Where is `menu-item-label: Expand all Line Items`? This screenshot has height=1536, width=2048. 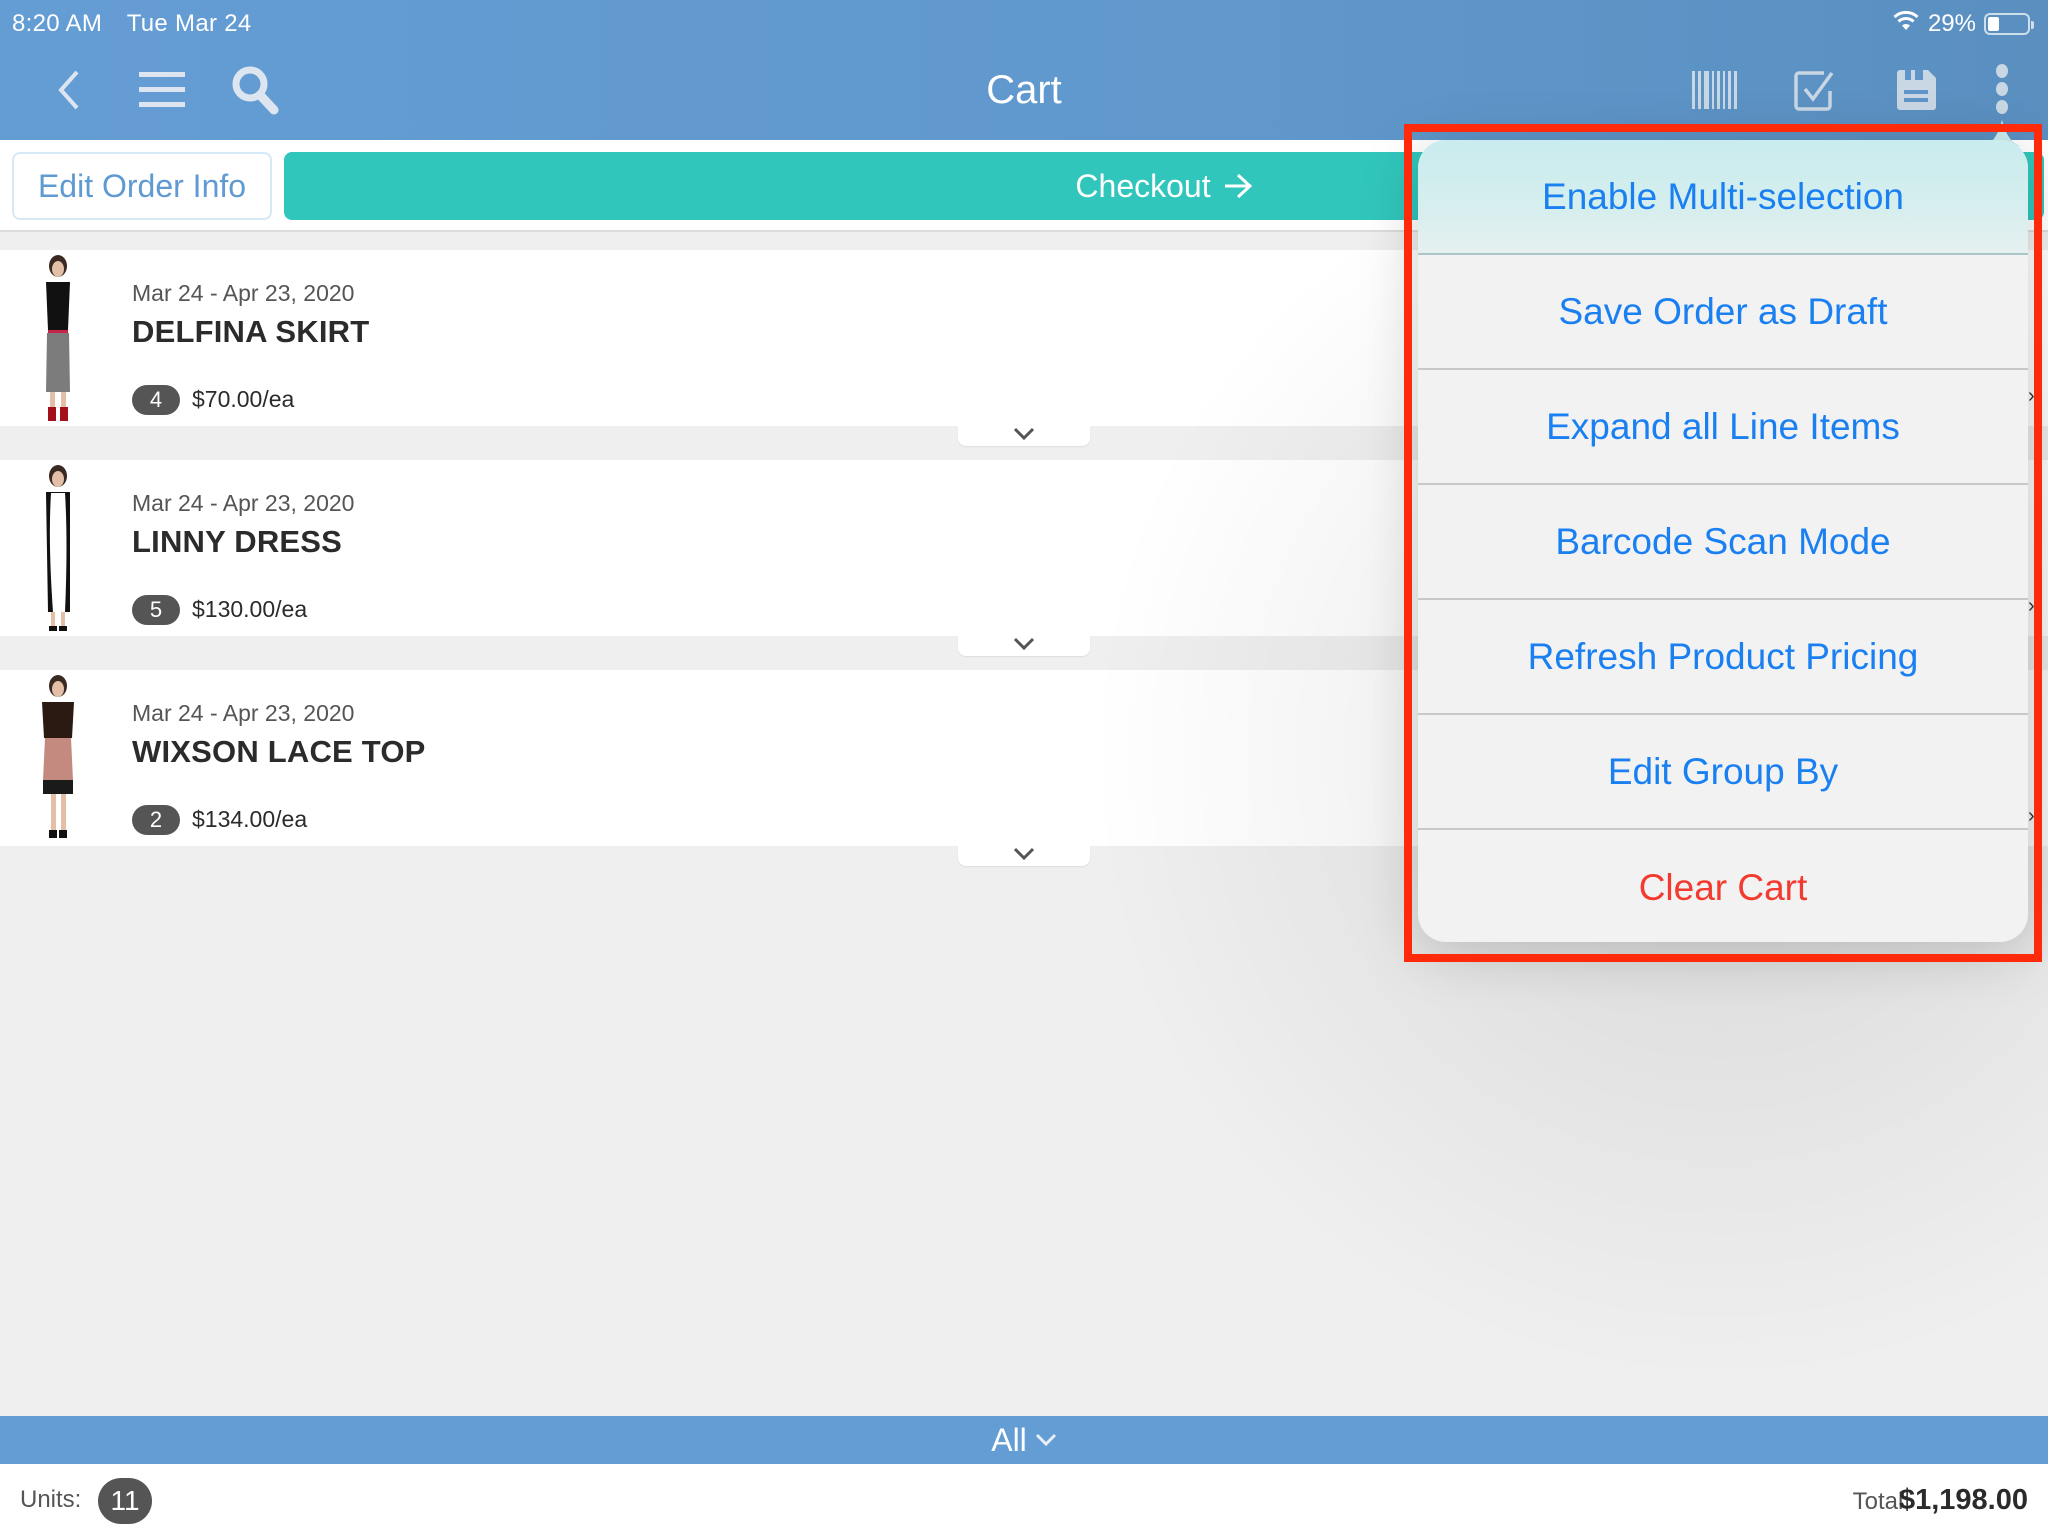
menu-item-label: Expand all Line Items is located at coordinates (1723, 426).